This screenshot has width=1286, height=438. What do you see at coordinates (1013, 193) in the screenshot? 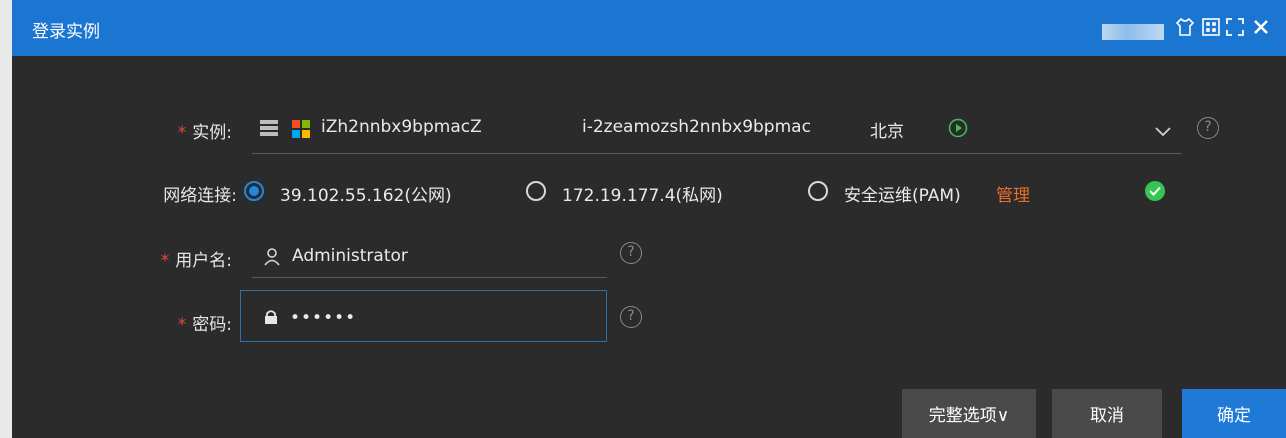
I see `pam-manage-link: 管理` at bounding box center [1013, 193].